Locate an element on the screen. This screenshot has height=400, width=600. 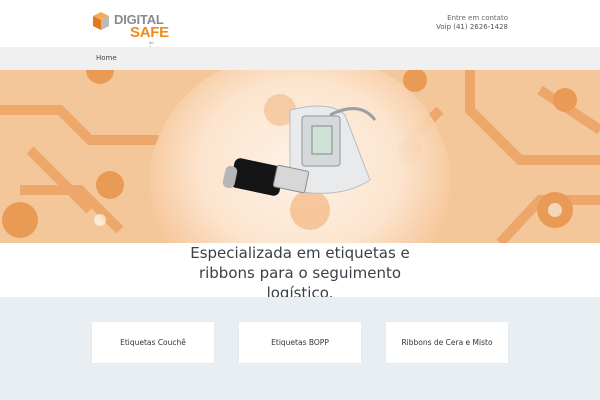
card-ribbons: Ribbons de Cera e Misto is located at coordinates (447, 342).